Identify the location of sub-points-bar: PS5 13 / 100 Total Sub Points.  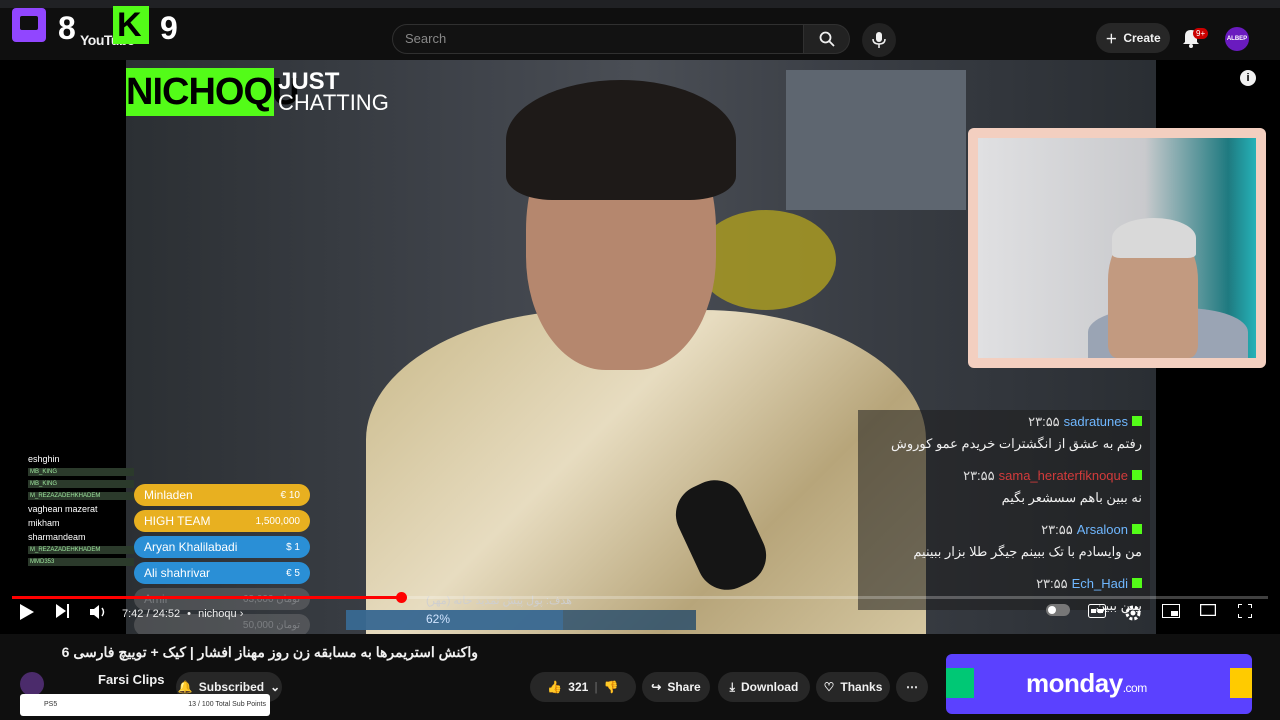
(145, 705).